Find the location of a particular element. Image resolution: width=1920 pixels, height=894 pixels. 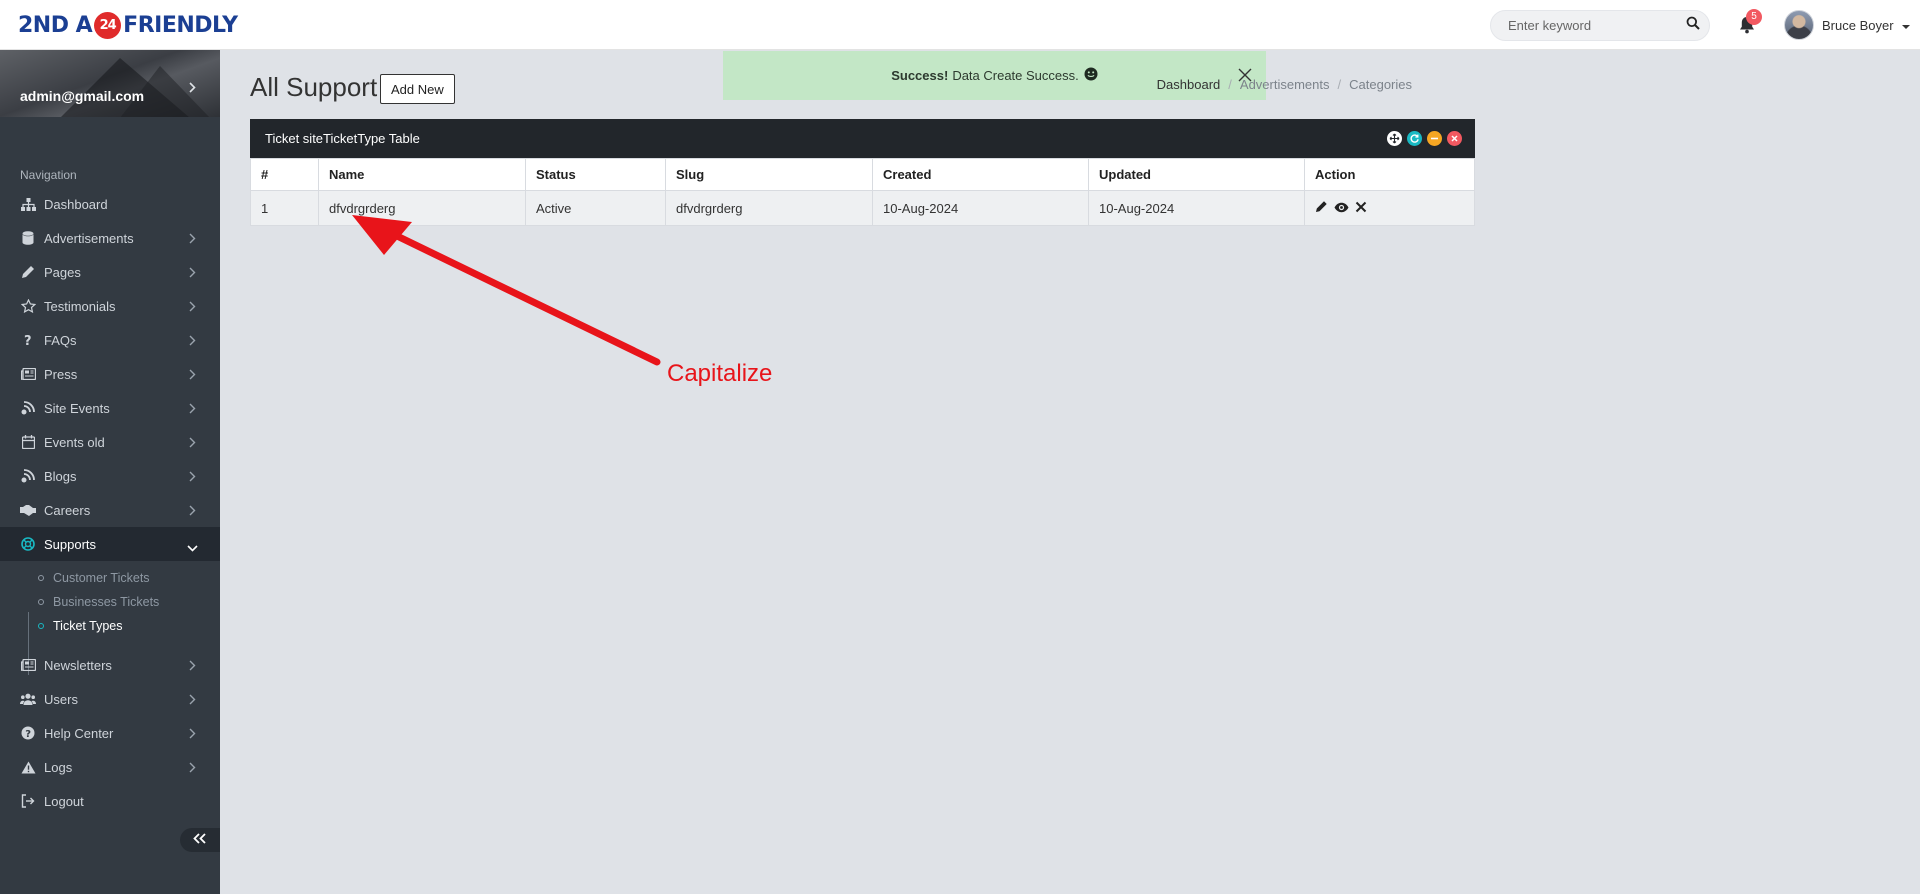

notification-badge: 5 is located at coordinates (1754, 17).